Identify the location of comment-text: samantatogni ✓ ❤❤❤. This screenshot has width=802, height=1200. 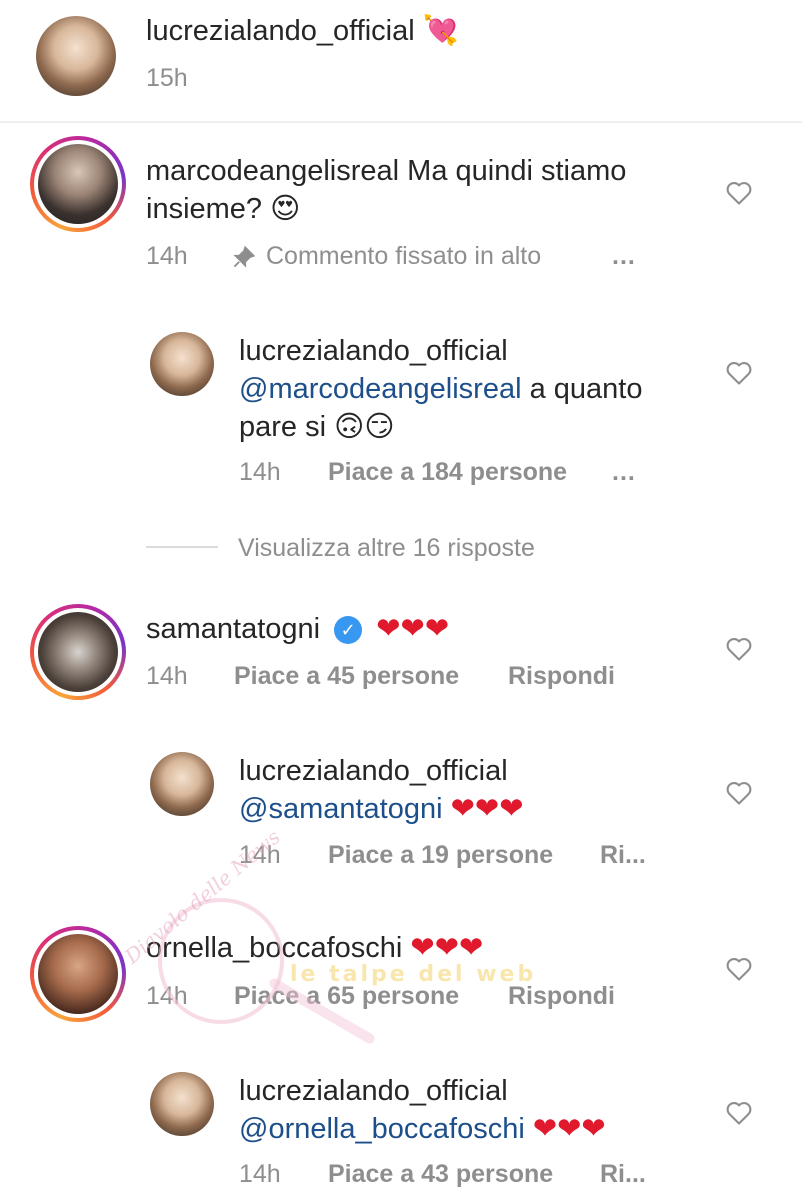
(297, 629).